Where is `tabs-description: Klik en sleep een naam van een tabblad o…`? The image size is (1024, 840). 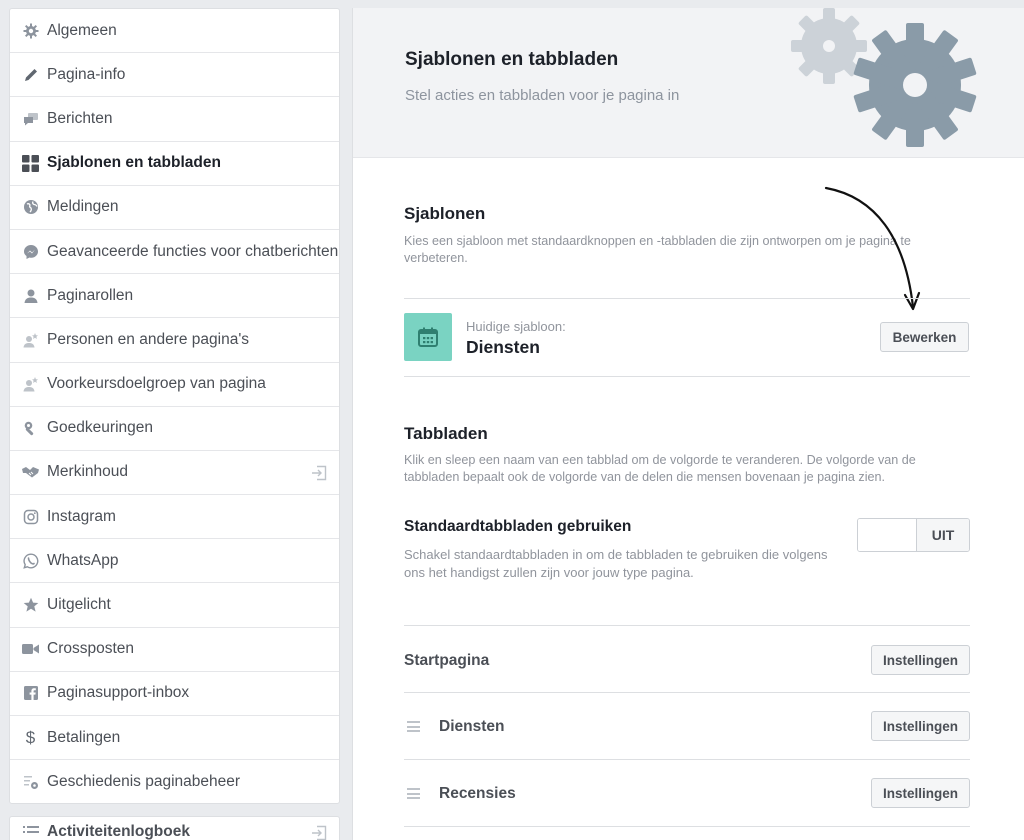 tabs-description: Klik en sleep een naam van een tabblad o… is located at coordinates (660, 468).